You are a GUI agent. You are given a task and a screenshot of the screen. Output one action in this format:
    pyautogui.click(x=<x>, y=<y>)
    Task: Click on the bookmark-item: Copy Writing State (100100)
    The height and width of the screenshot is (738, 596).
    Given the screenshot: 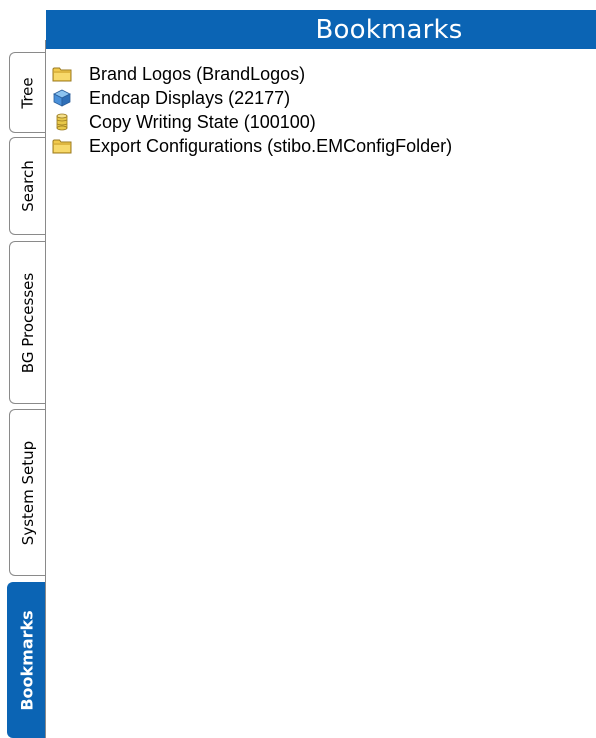 What is the action you would take?
    pyautogui.click(x=252, y=122)
    